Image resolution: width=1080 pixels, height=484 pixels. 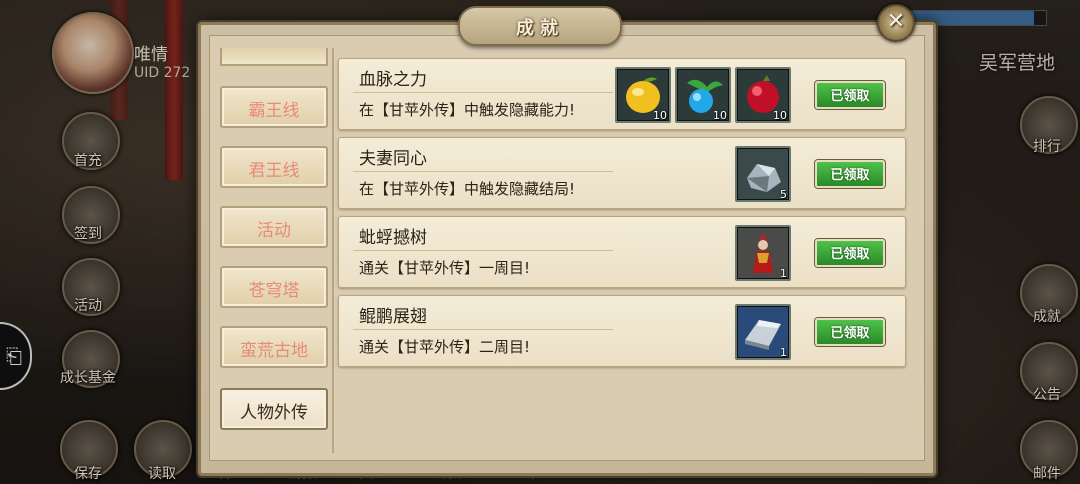 I want to click on achievement-row: 鲲鹏展翅 通关【甘苹外传】二周目! 1 已领取, so click(x=622, y=331).